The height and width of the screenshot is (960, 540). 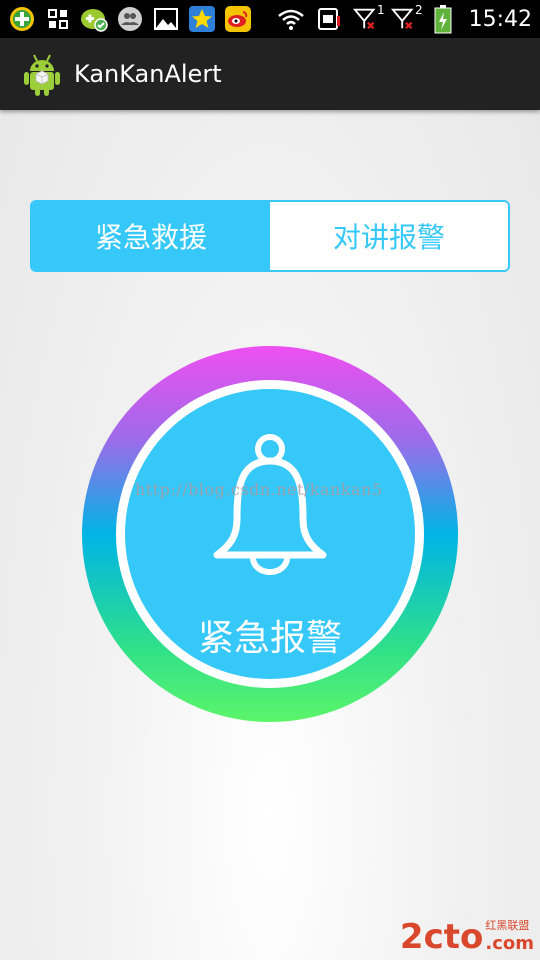 I want to click on signal-1-icon: 1, so click(x=368, y=18).